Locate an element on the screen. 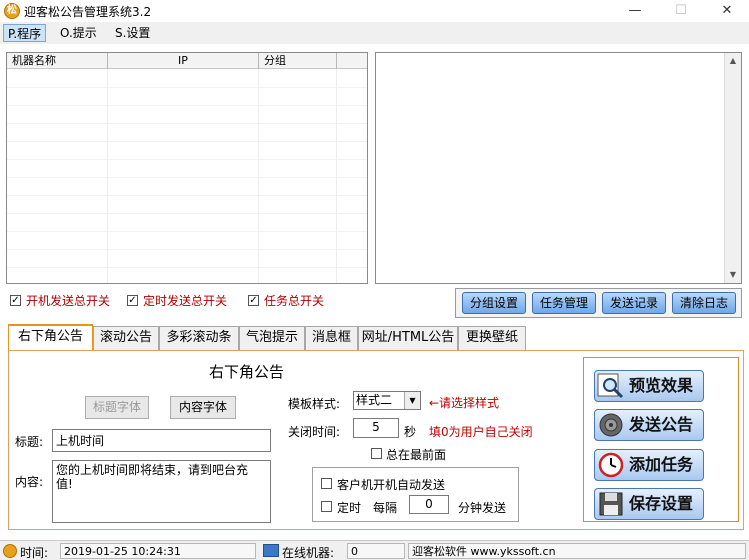  chevron-down-icon: ▼ is located at coordinates (412, 400).